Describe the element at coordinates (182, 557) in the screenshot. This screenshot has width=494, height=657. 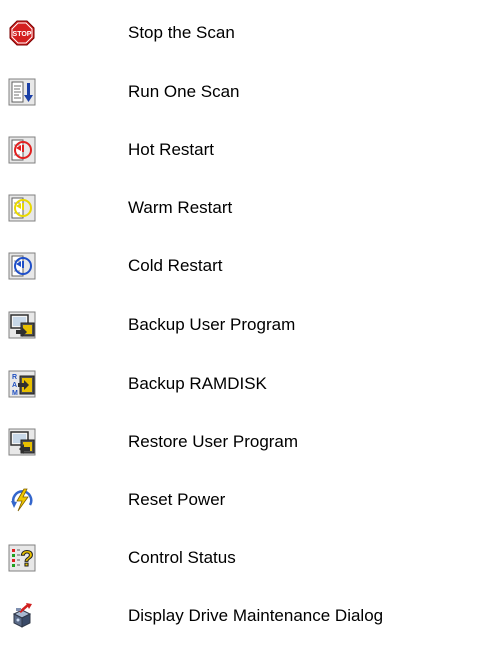
I see `legend-label: Control Status` at that location.